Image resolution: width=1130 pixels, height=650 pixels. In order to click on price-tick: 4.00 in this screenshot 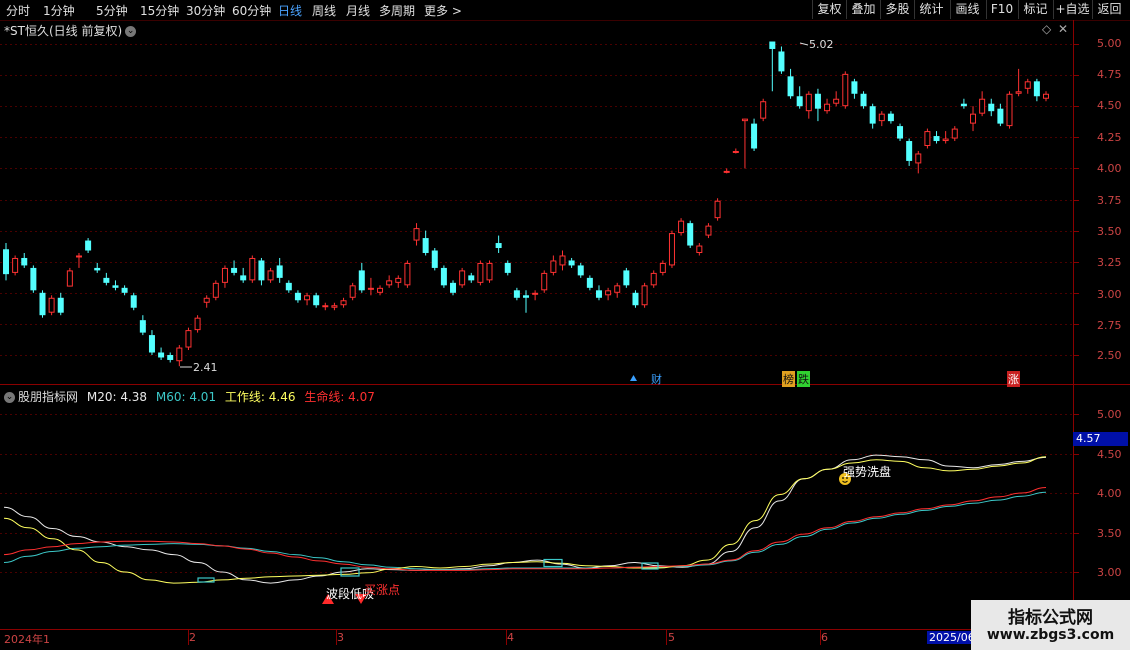, I will do `click(1109, 168)`.